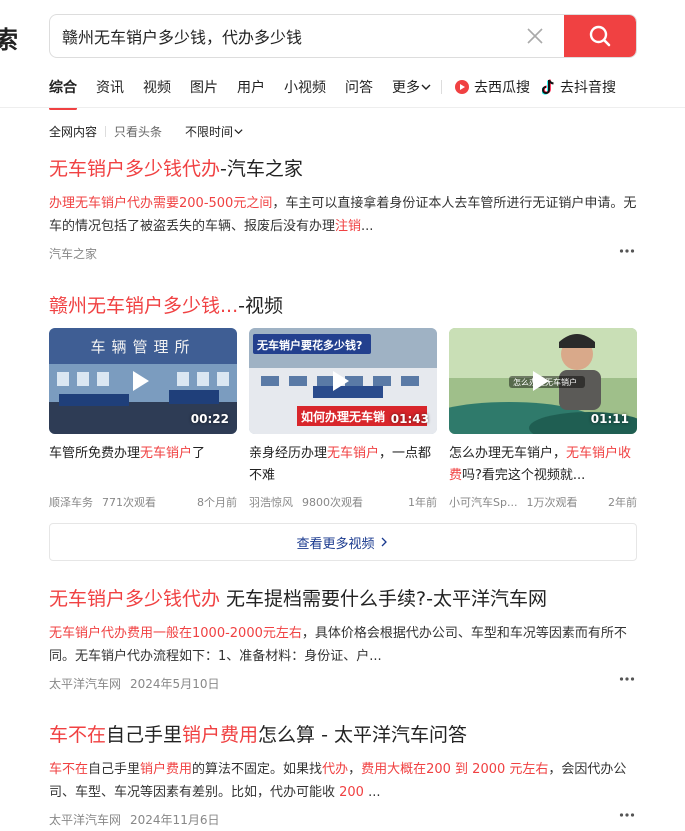 The image size is (685, 831). Describe the element at coordinates (143, 465) in the screenshot. I see `video-title: 车管所免费办理无车销户了` at that location.